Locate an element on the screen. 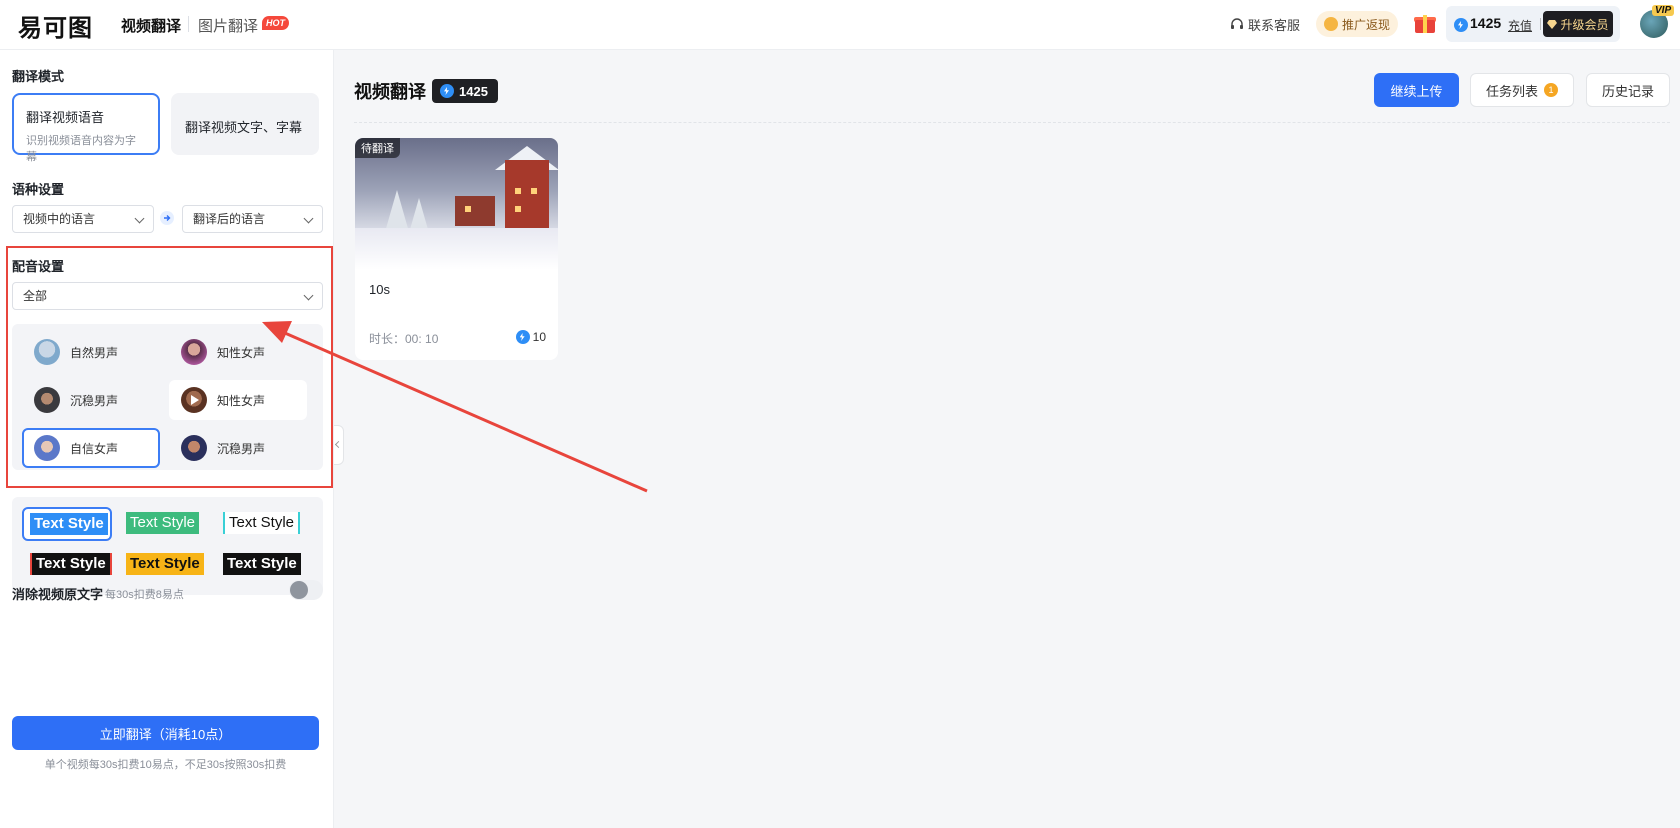 The width and height of the screenshot is (1680, 828). credit-badge-value: 1425 is located at coordinates (473, 91).